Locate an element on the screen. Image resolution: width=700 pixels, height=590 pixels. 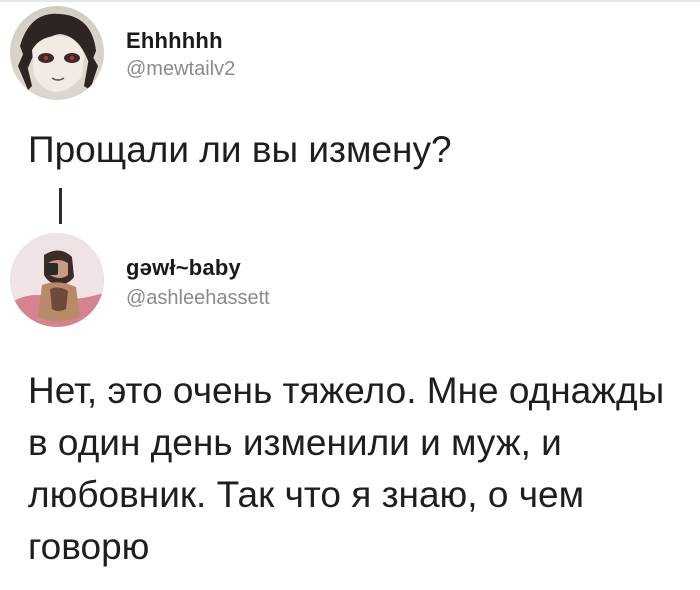
top-border is located at coordinates (350, 1).